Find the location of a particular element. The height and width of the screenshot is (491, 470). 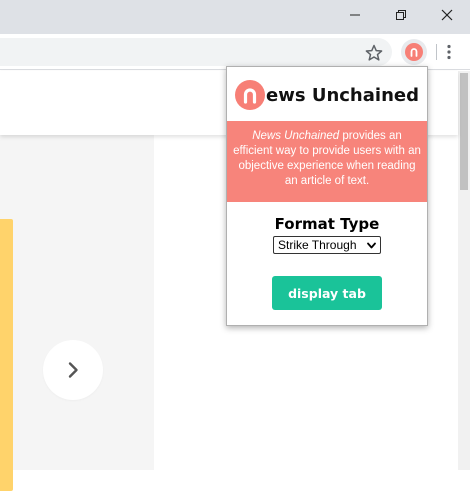

browser-title-bar is located at coordinates (235, 17).